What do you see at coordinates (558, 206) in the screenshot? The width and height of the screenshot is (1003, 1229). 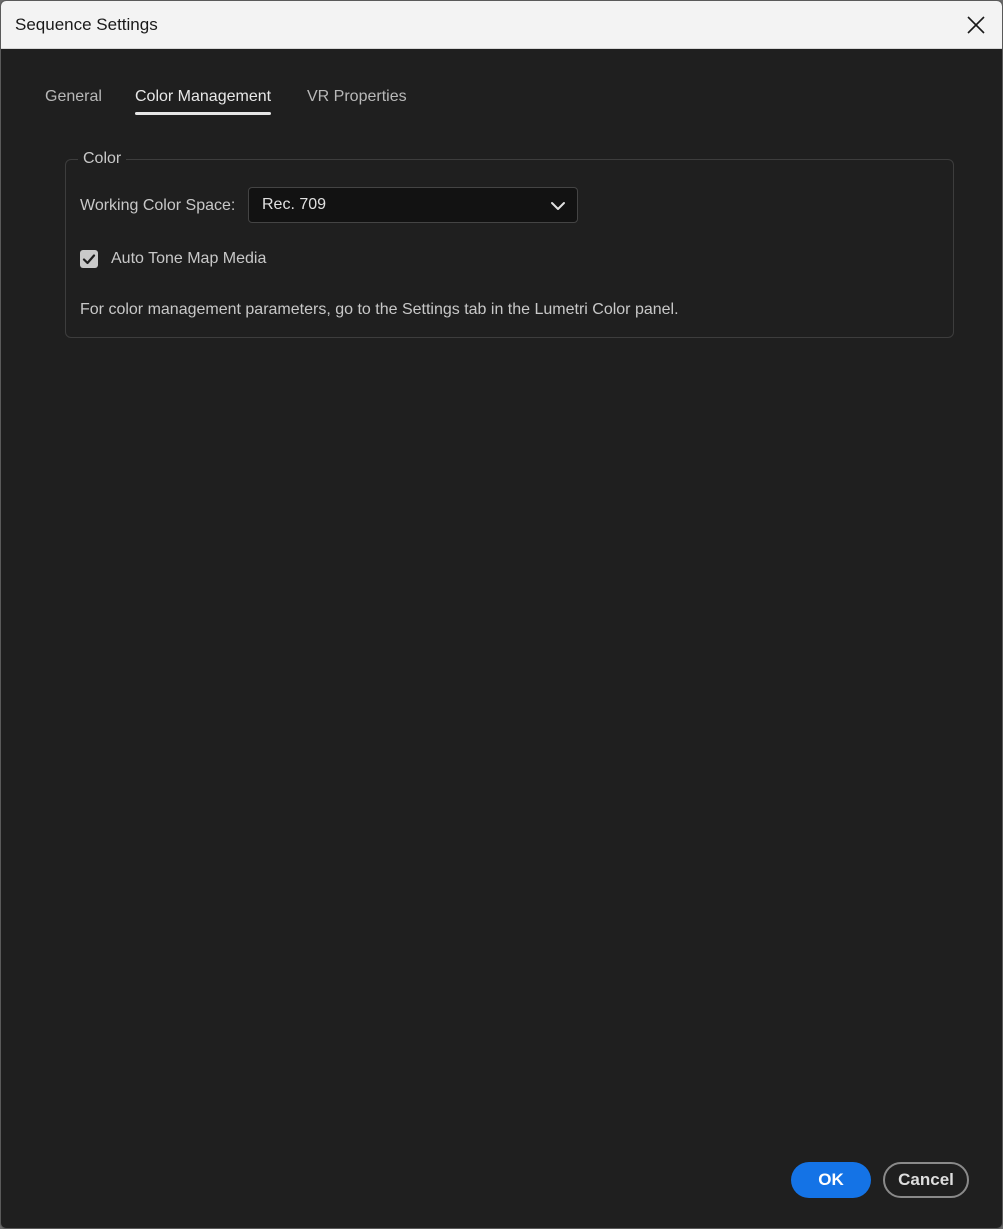 I see `chevron-down-icon` at bounding box center [558, 206].